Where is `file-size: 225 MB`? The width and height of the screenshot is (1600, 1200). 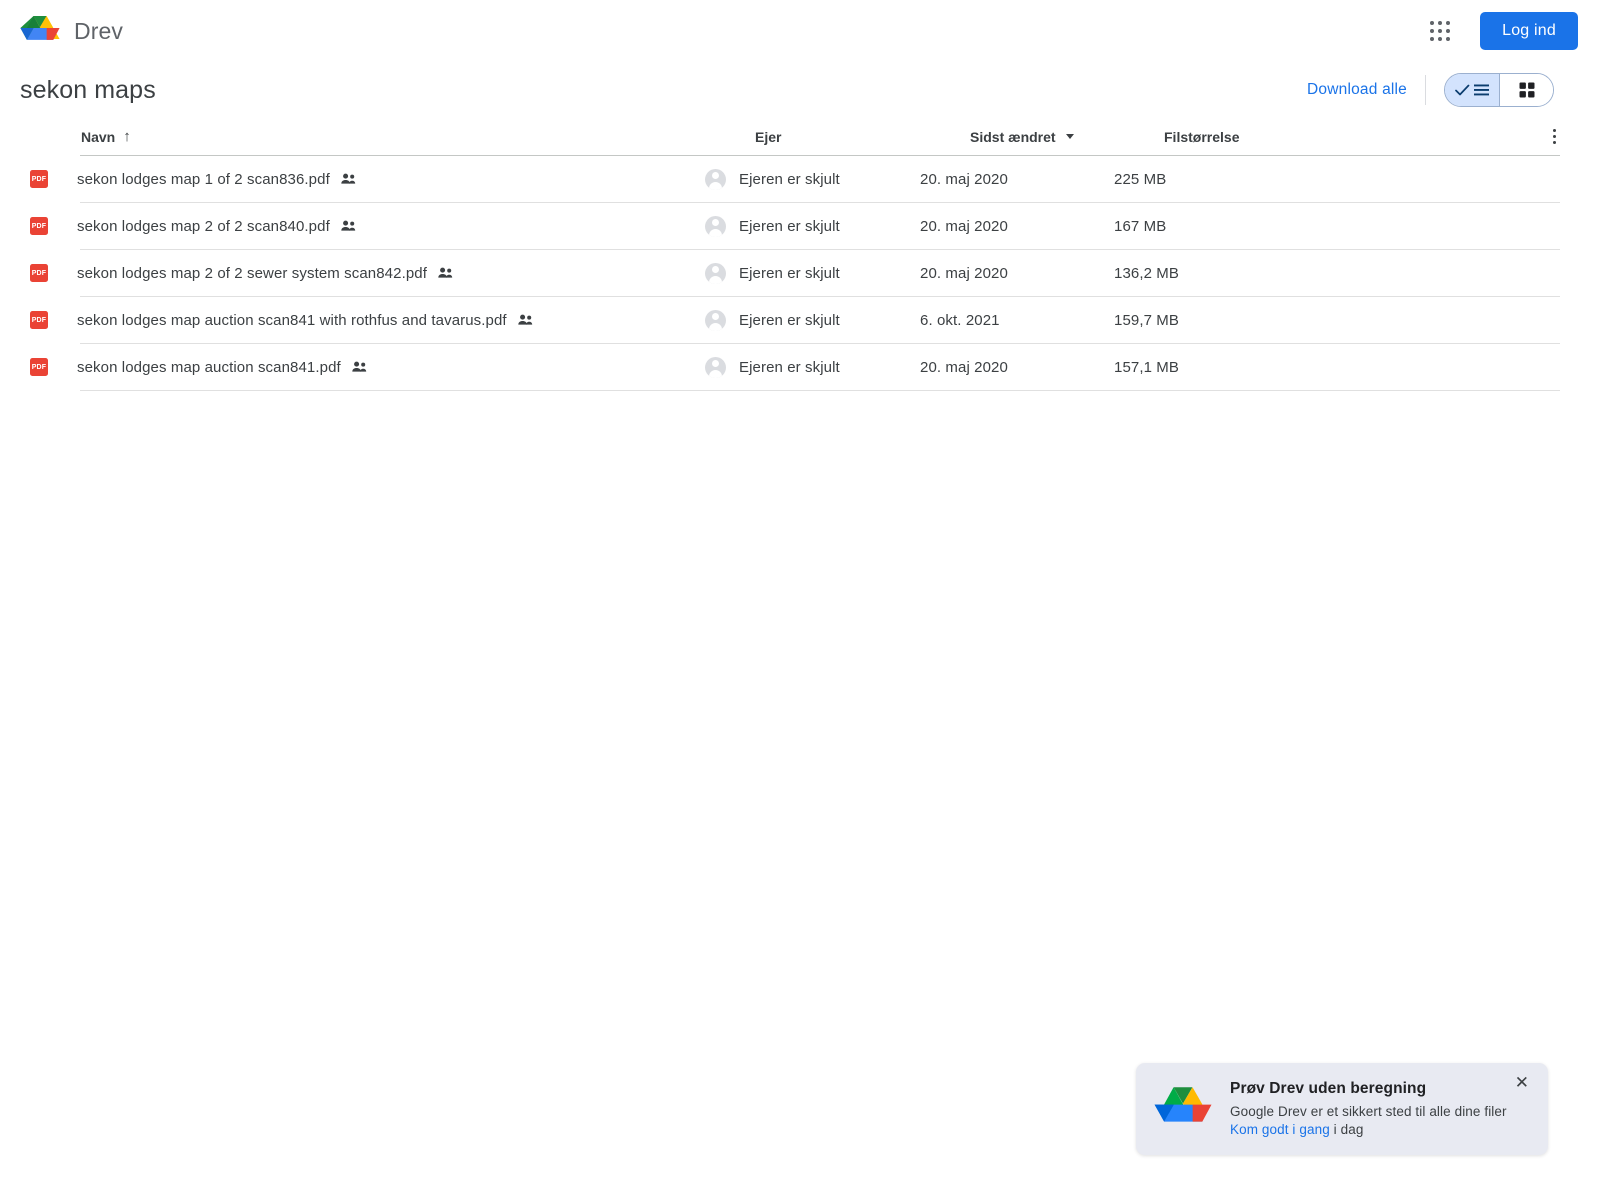
file-size: 225 MB is located at coordinates (1140, 179).